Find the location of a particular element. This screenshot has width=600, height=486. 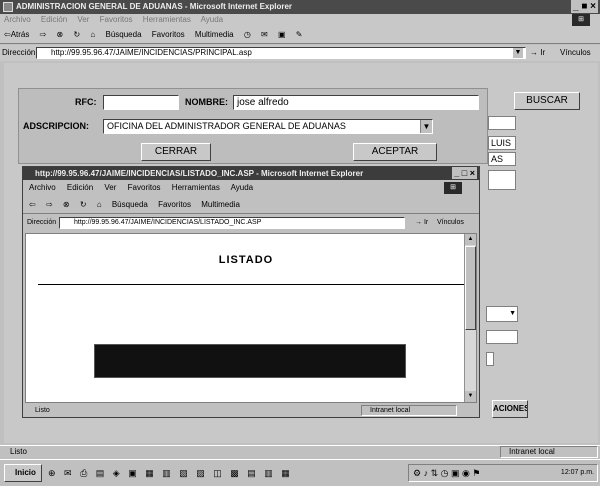

clock: 12:07 p.m. is located at coordinates (577, 472).